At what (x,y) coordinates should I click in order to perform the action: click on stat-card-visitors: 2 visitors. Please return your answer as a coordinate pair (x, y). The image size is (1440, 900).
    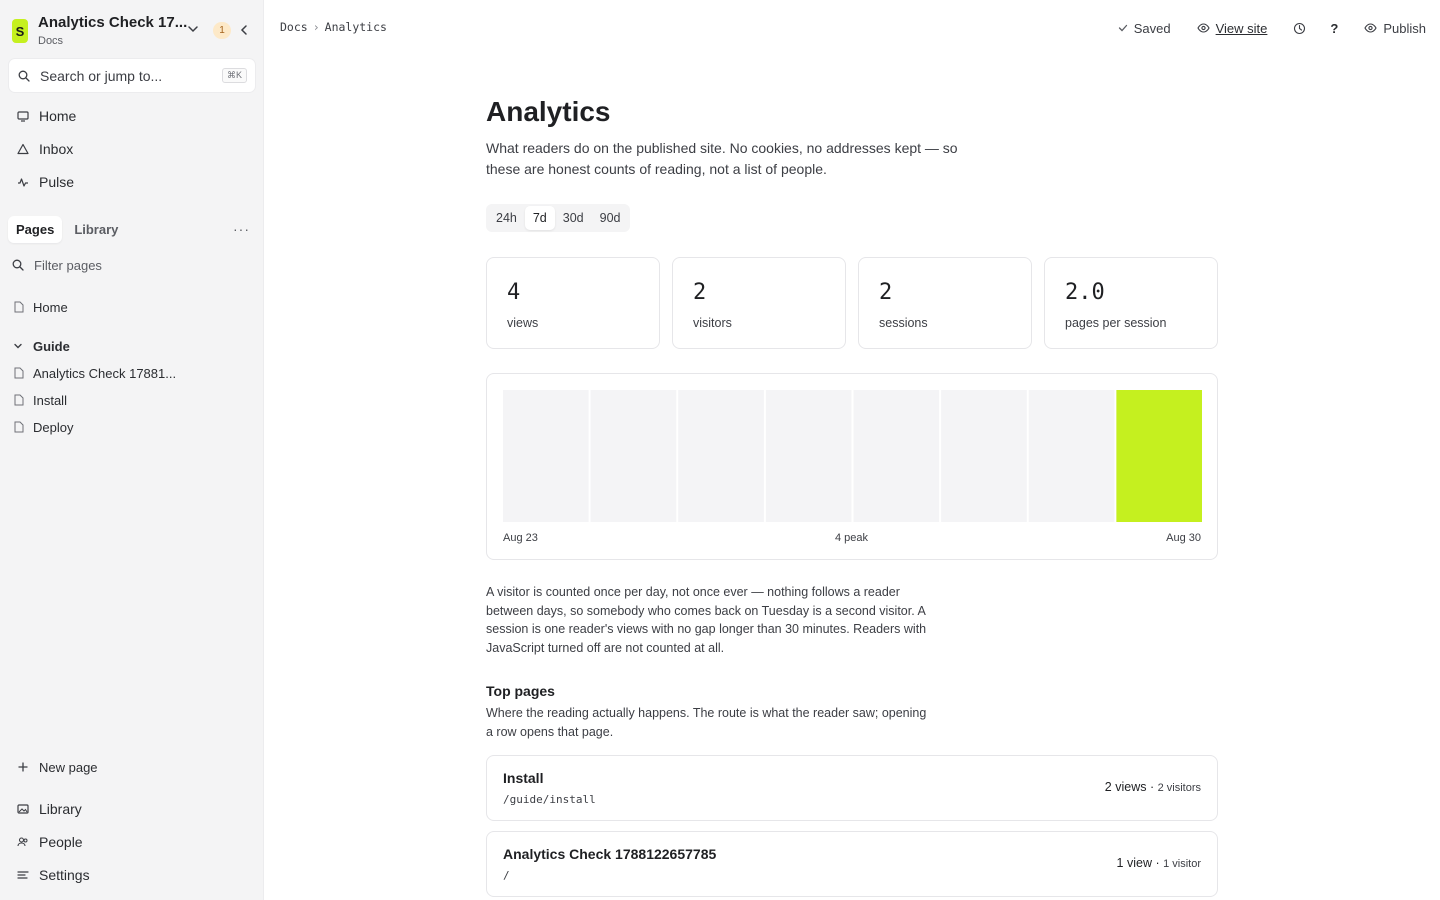
    Looking at the image, I should click on (759, 303).